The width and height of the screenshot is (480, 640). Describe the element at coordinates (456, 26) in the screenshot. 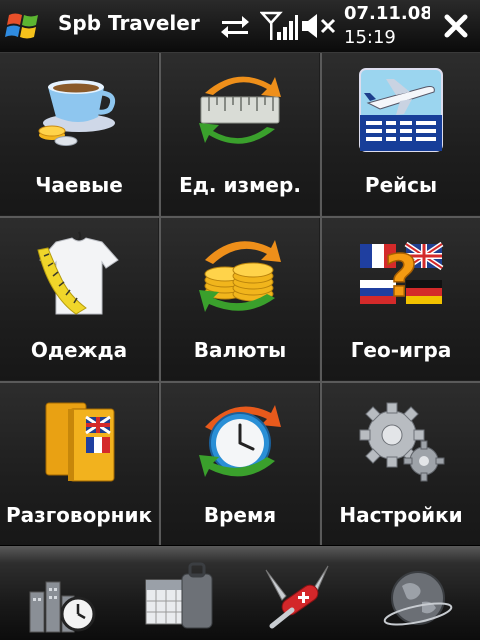

I see `close-icon` at that location.